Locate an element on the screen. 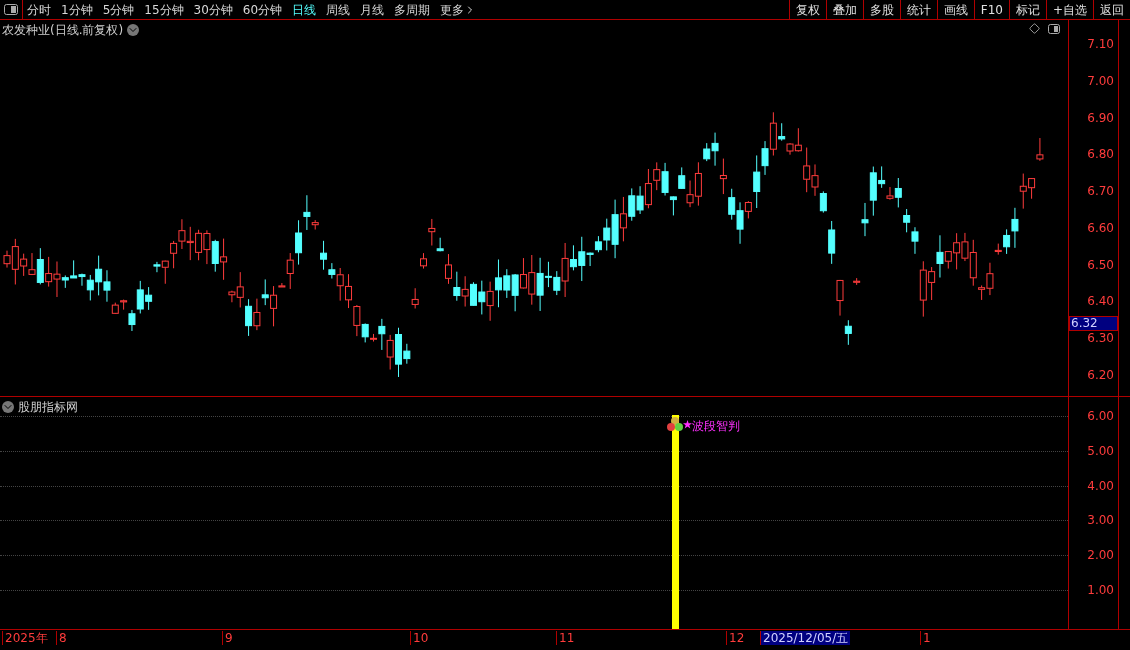  toolbar-button: 叠加 is located at coordinates (844, 9).